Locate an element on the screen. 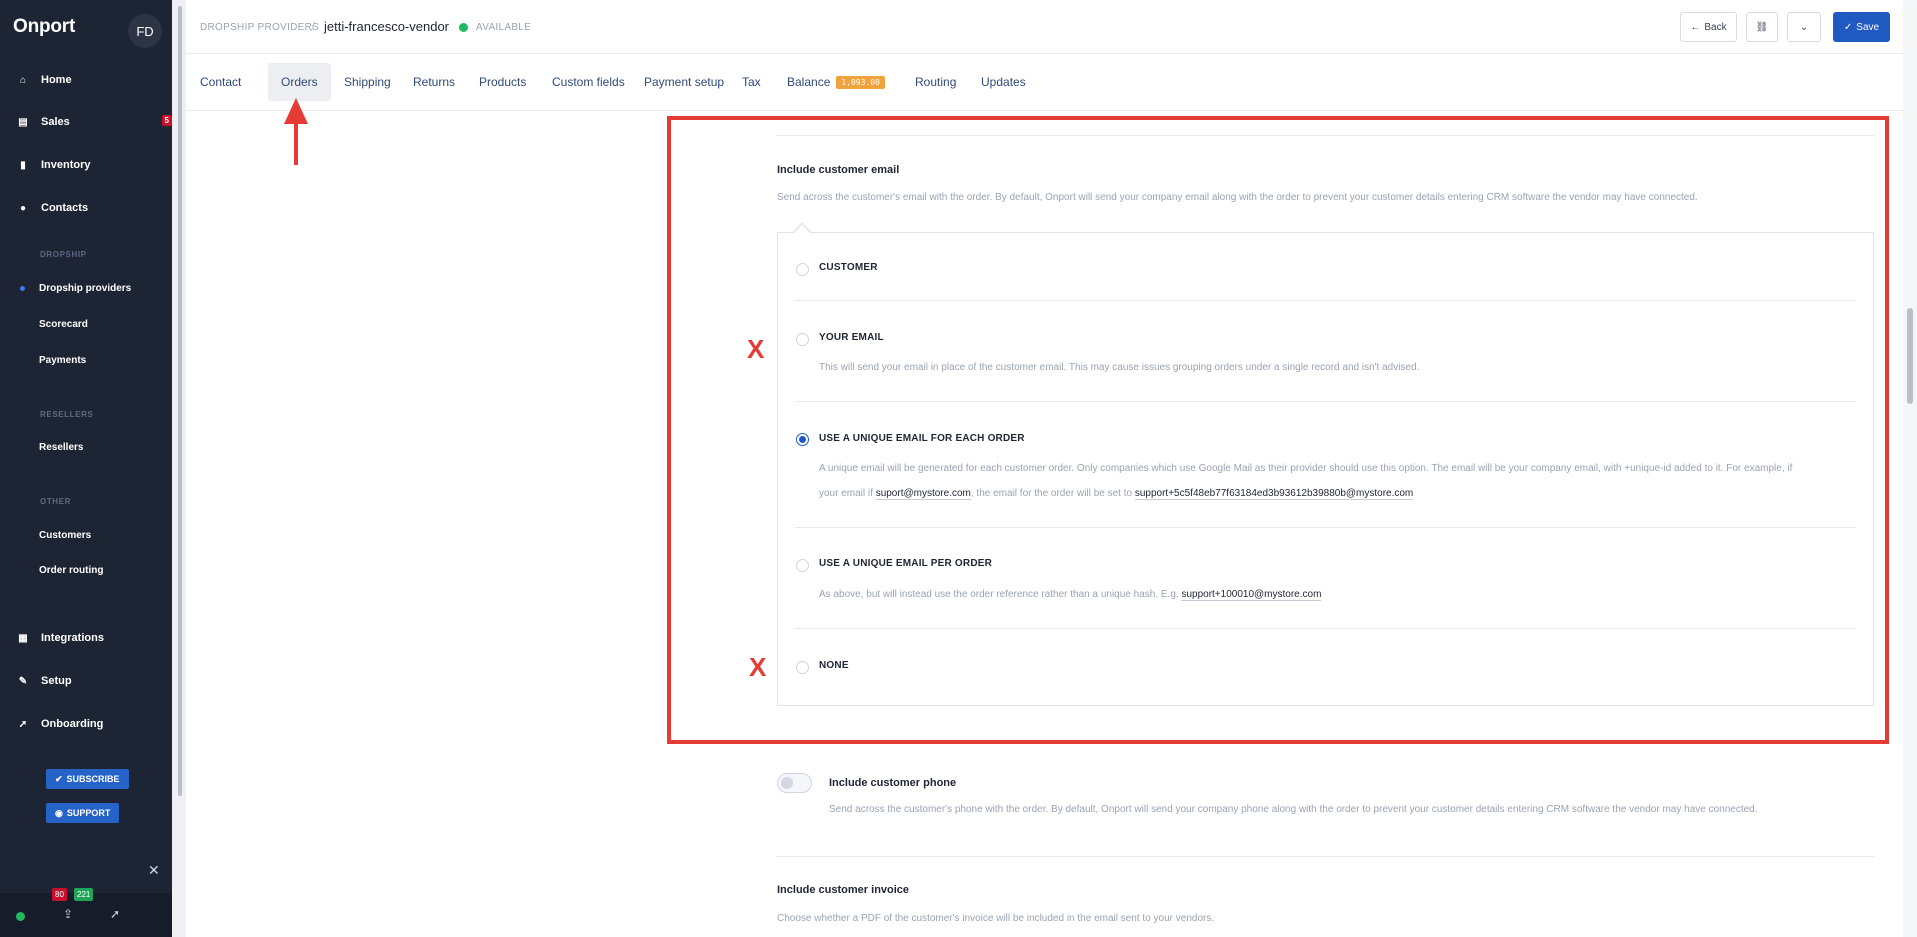 The height and width of the screenshot is (937, 1917). more-dropdown-button: ⌄ is located at coordinates (1804, 27).